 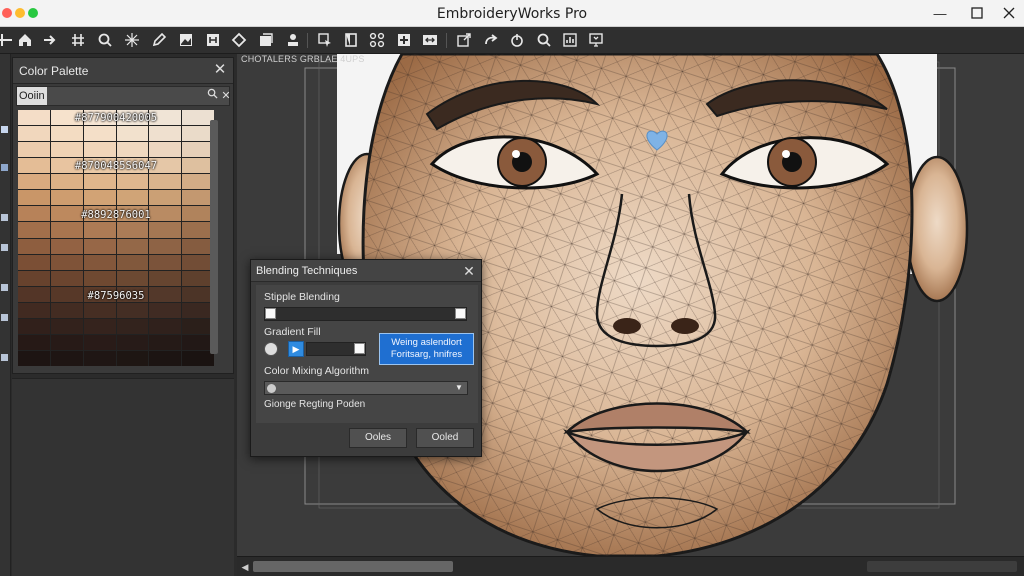 What do you see at coordinates (266, 40) in the screenshot?
I see `layers-icon` at bounding box center [266, 40].